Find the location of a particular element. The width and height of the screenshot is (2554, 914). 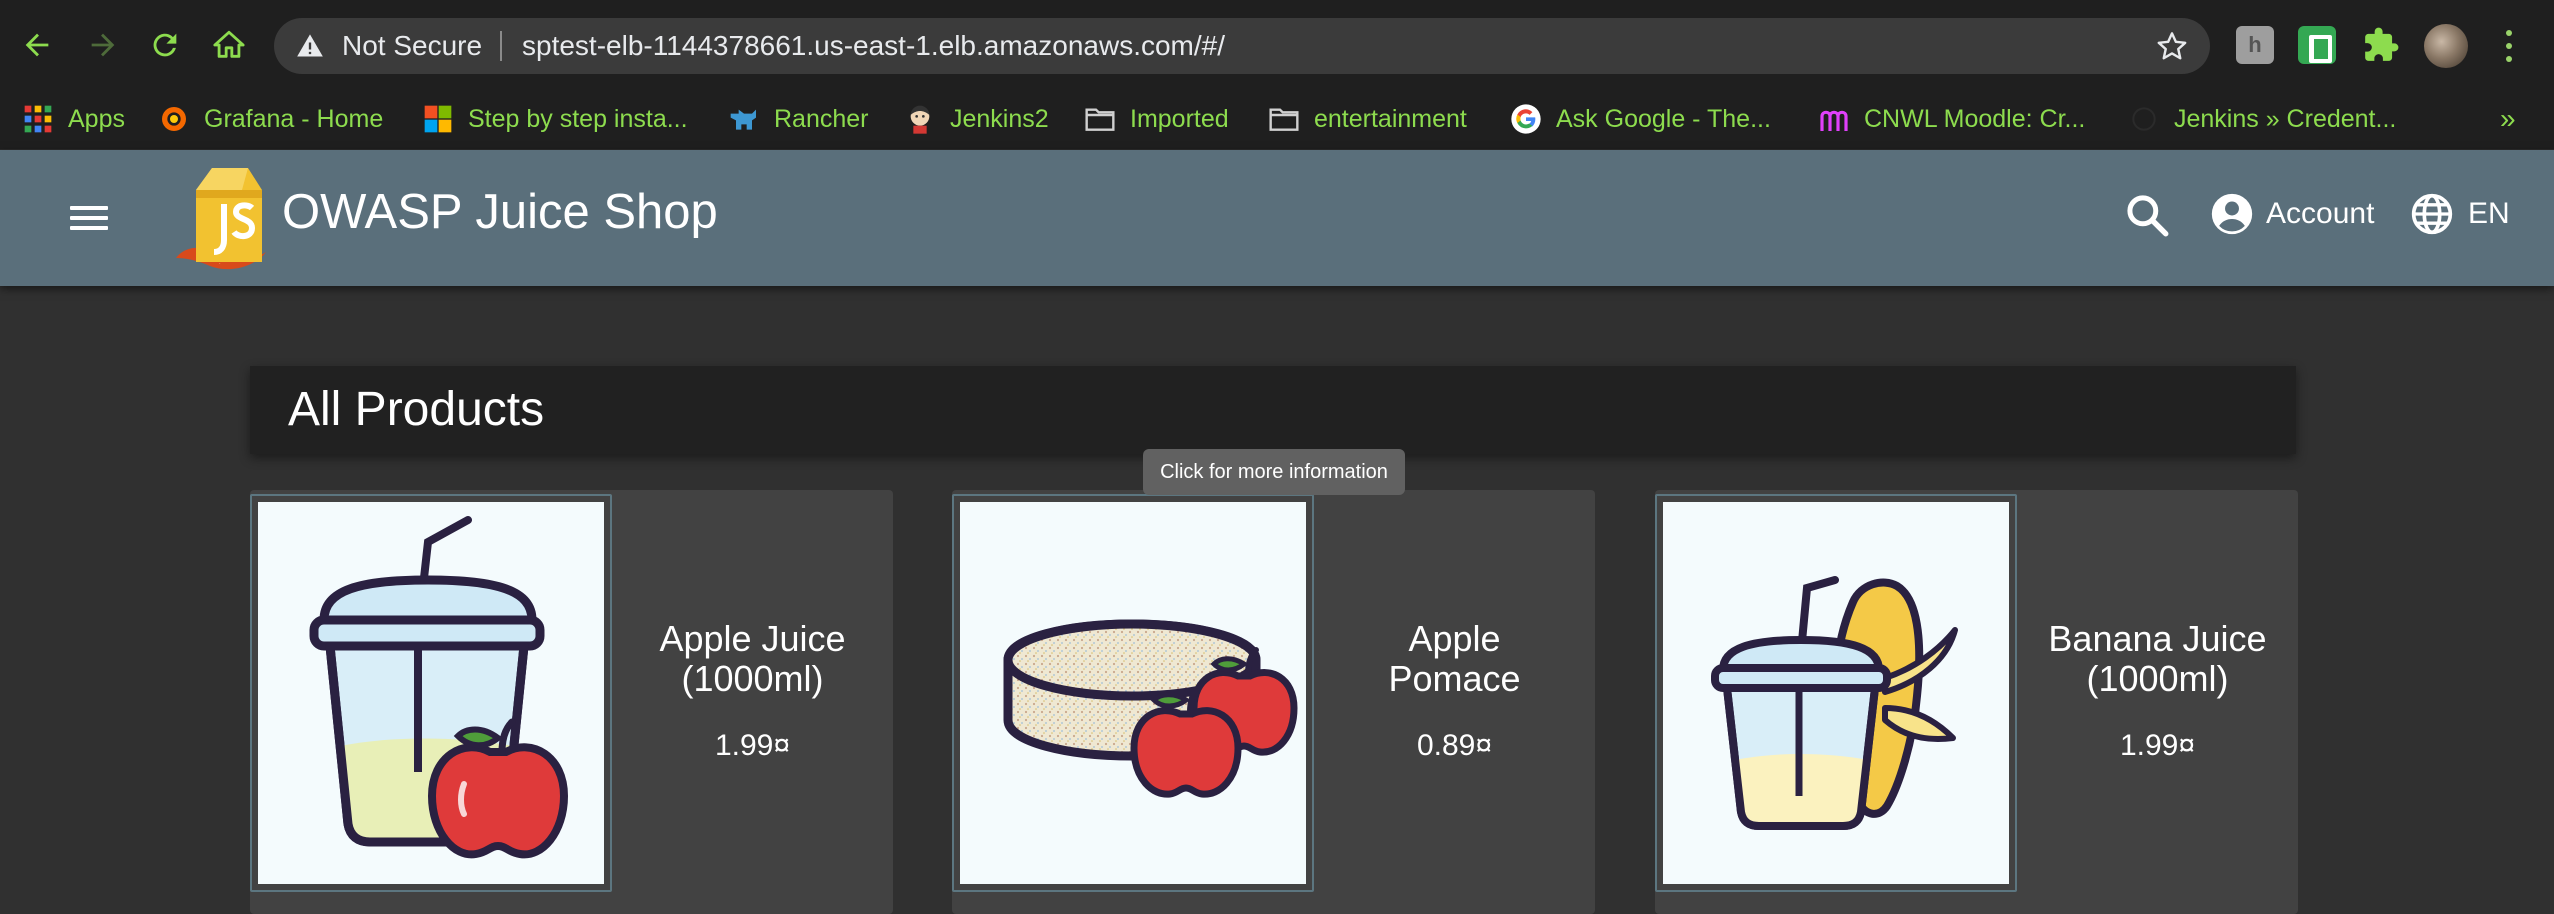

globe-icon is located at coordinates (2432, 214).